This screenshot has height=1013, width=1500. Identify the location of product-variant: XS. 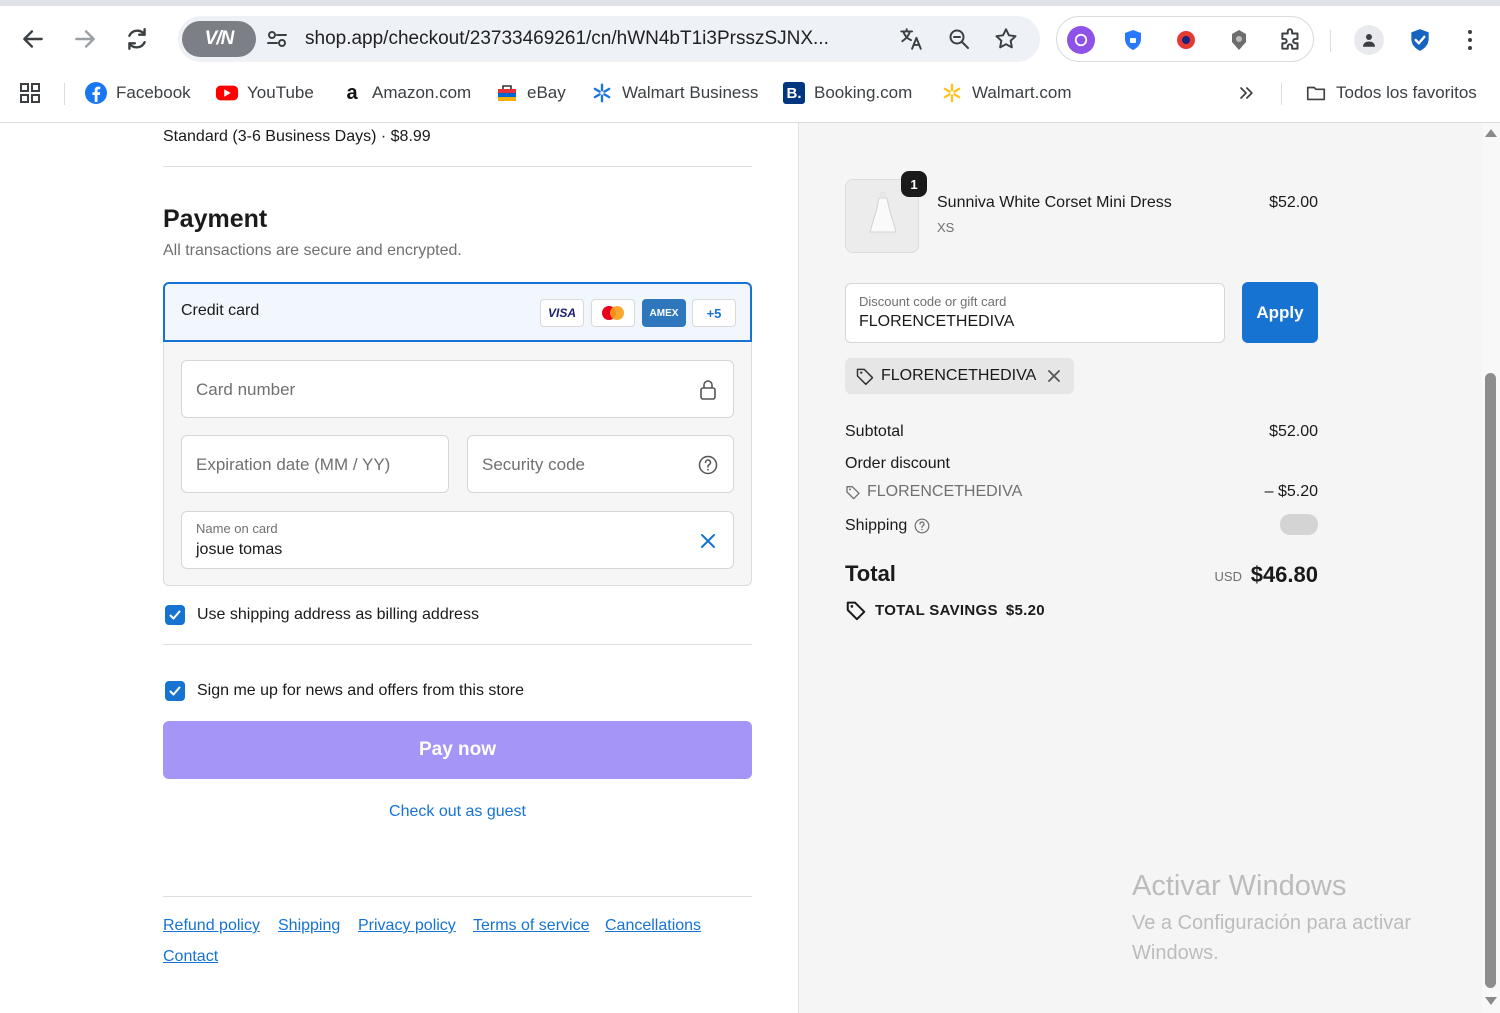
(946, 227).